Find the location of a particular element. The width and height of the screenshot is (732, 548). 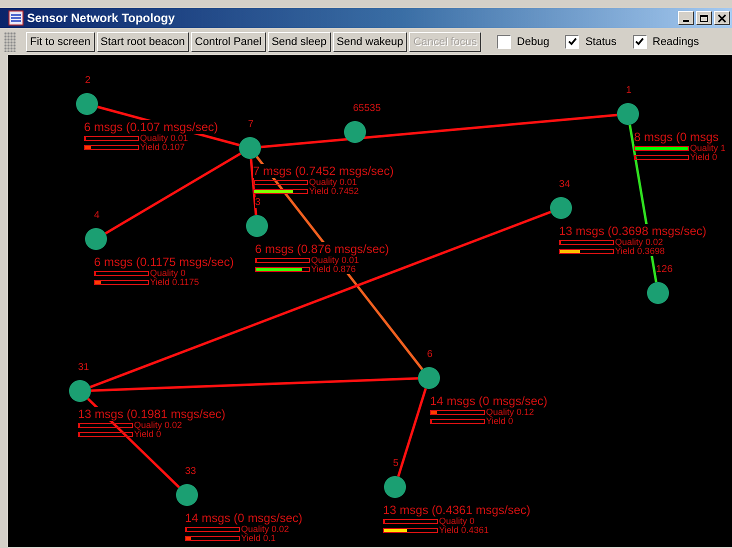

minimize-icon is located at coordinates (686, 21).